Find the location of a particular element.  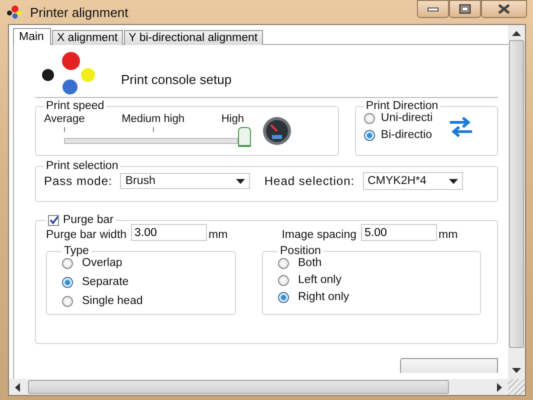

radio-option: Left only is located at coordinates (375, 280).